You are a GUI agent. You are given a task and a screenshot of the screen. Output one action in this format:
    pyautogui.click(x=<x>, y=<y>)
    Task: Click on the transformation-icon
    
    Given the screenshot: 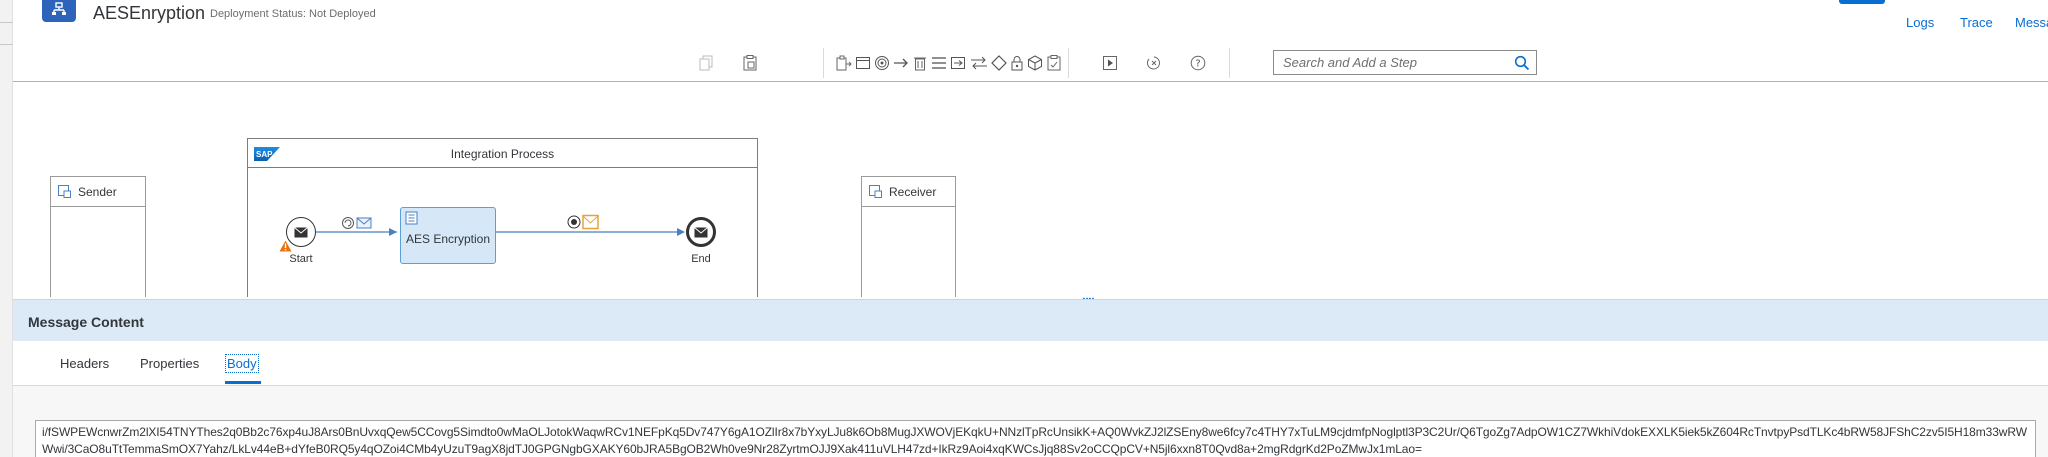 What is the action you would take?
    pyautogui.click(x=958, y=63)
    